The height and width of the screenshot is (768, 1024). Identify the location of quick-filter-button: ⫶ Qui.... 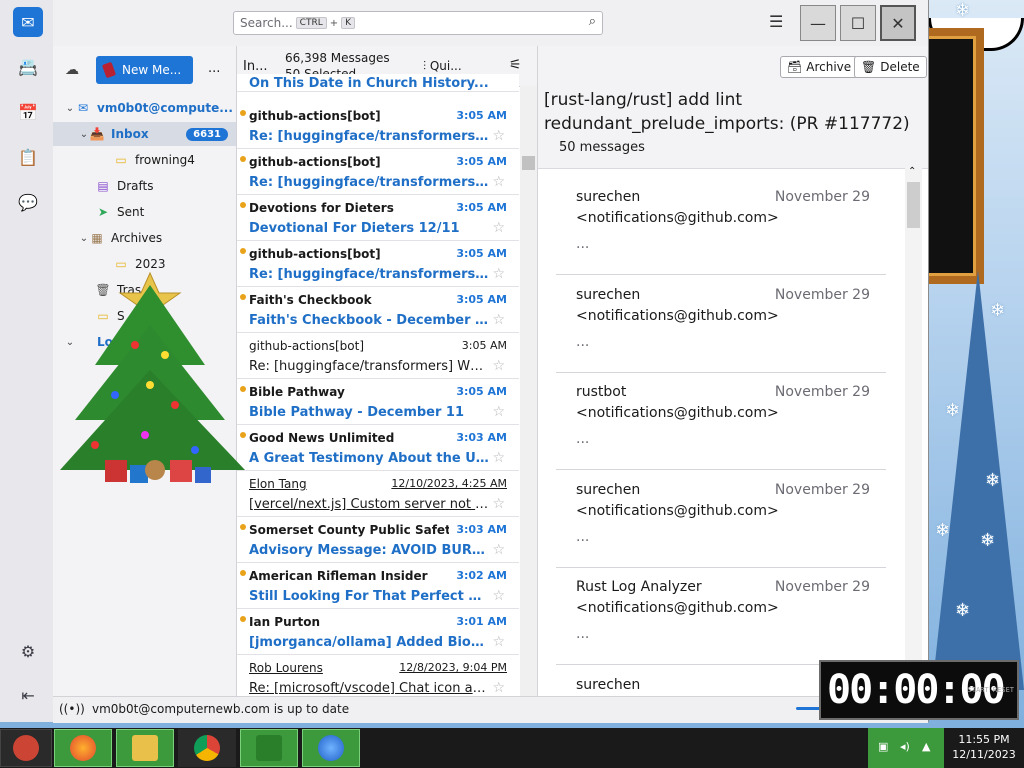
(442, 66).